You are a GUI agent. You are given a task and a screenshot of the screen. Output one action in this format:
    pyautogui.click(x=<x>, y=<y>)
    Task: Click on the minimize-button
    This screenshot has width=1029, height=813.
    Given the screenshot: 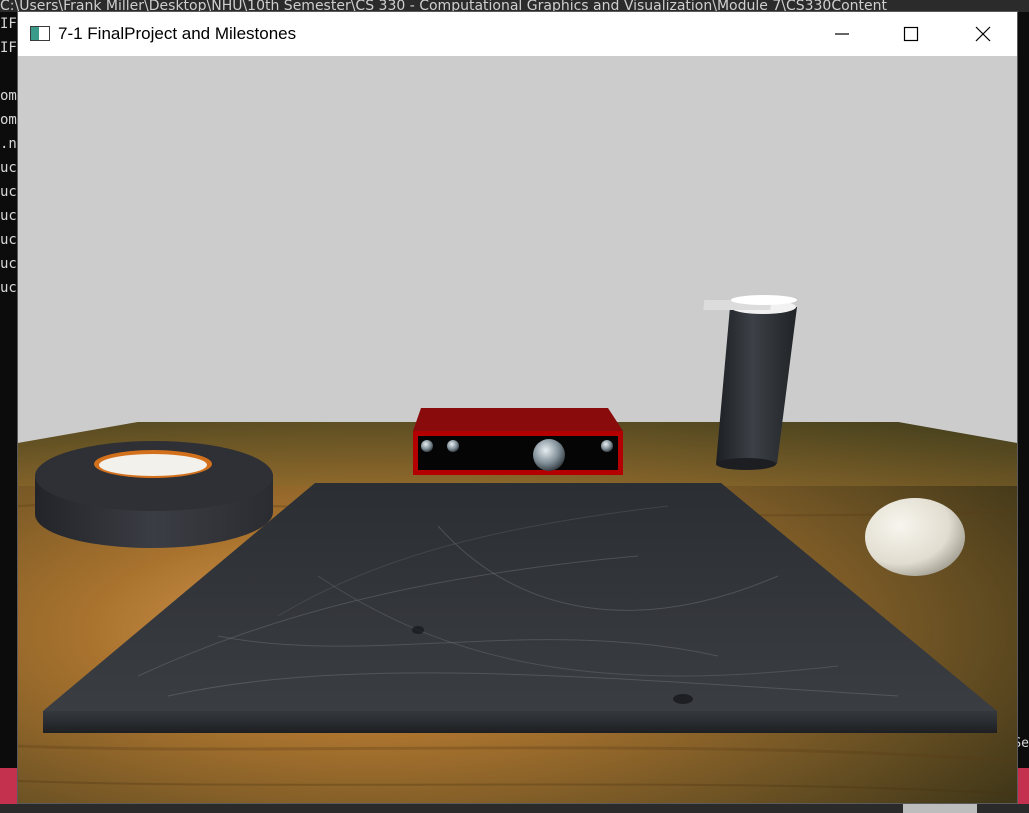 What is the action you would take?
    pyautogui.click(x=842, y=34)
    